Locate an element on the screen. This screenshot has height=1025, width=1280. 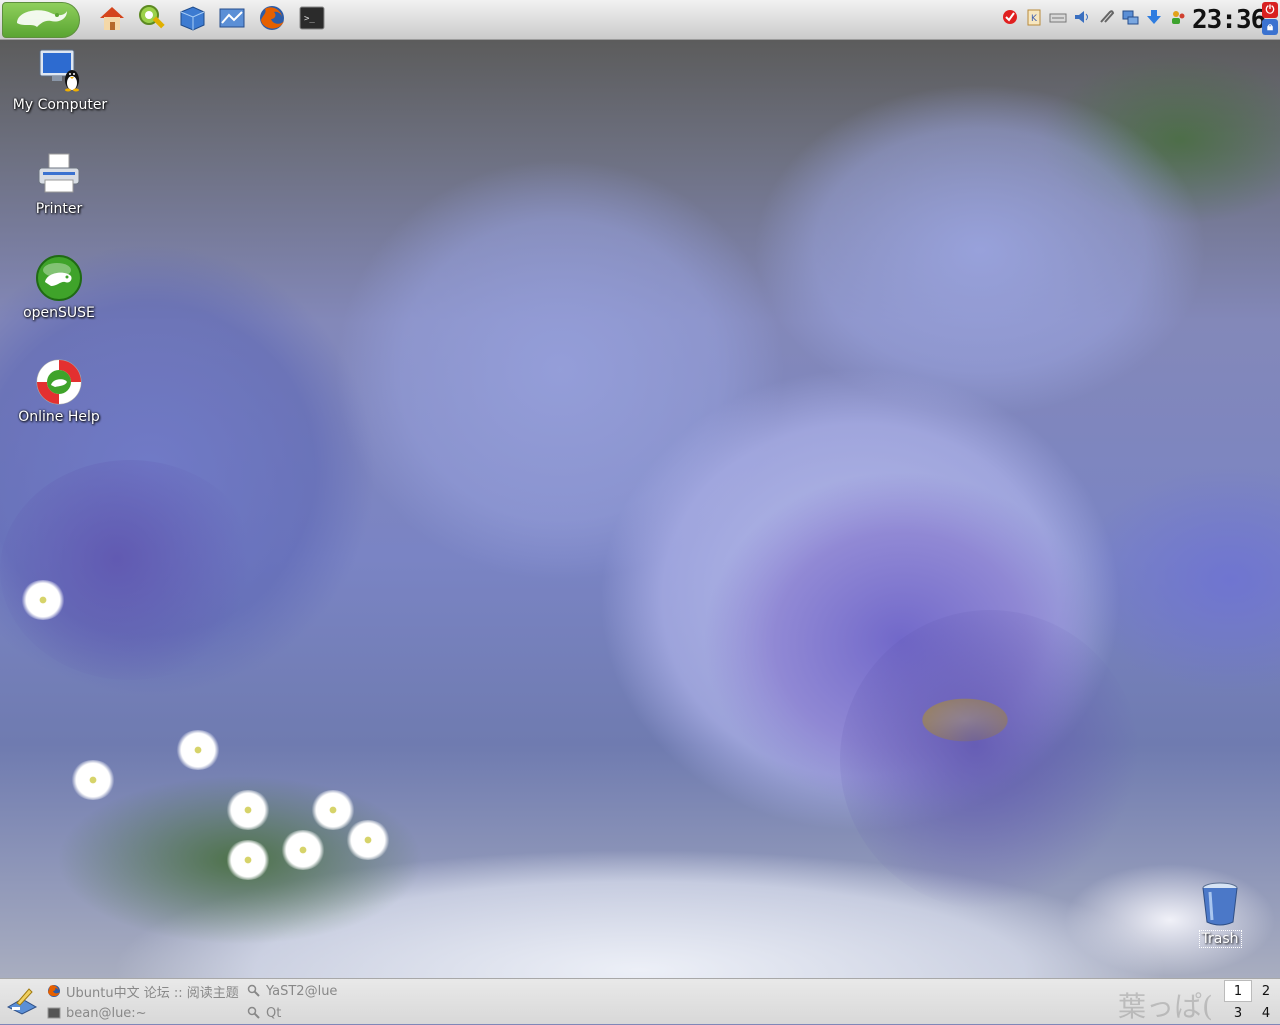
taskbar-label: bean@lue:~ is located at coordinates (106, 1013).